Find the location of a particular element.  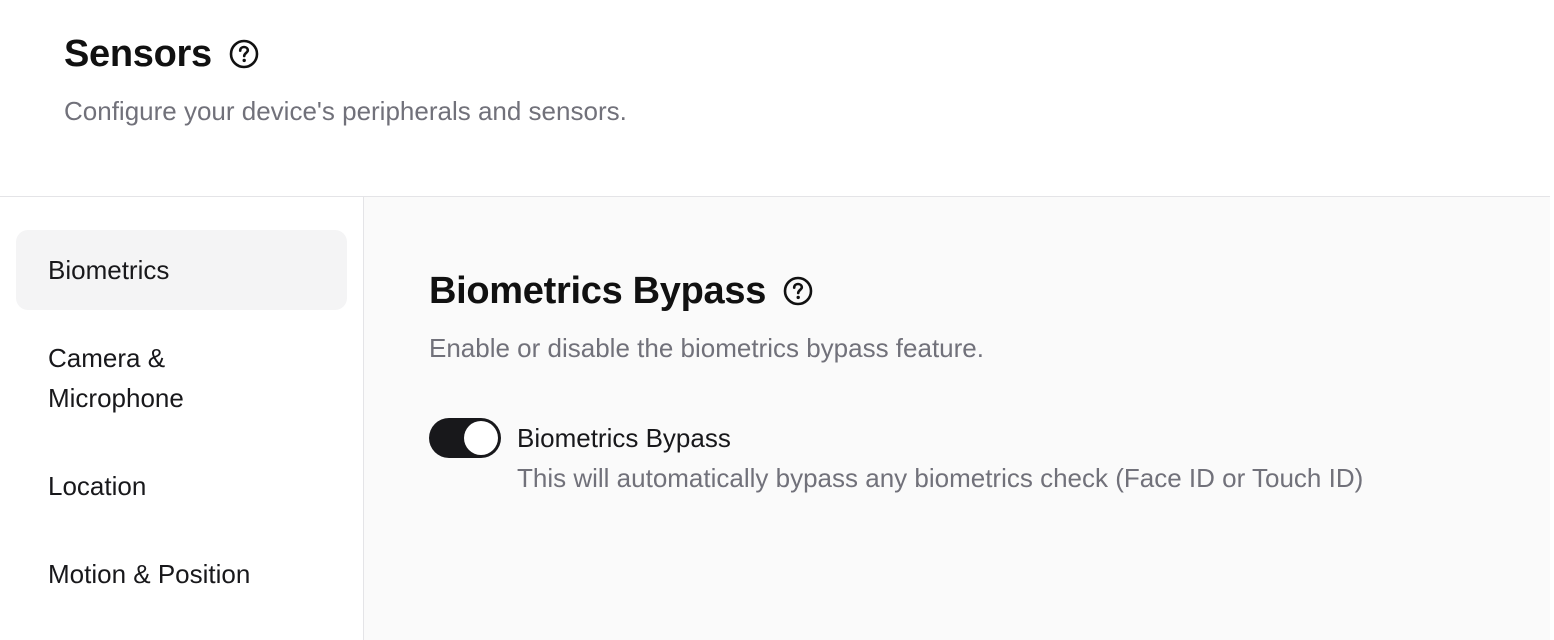

sidebar-item-label: Location is located at coordinates (97, 486).